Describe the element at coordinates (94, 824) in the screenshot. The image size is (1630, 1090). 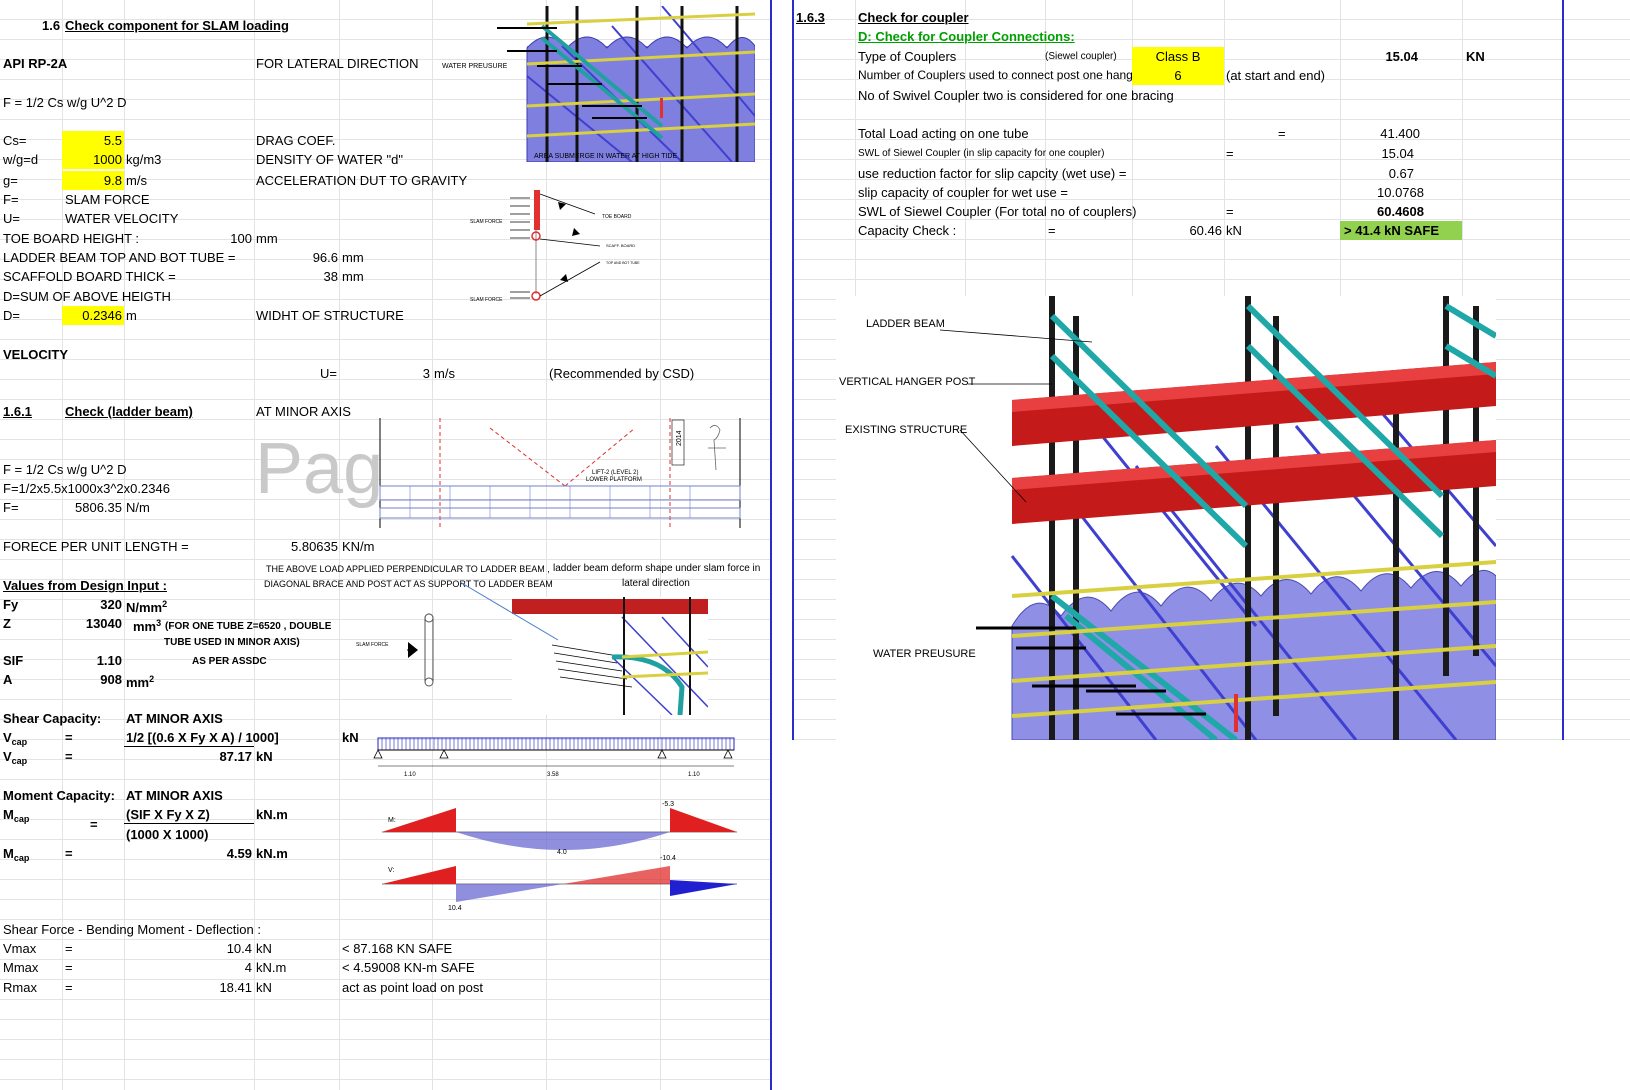
I see `mcap-equals: =` at that location.